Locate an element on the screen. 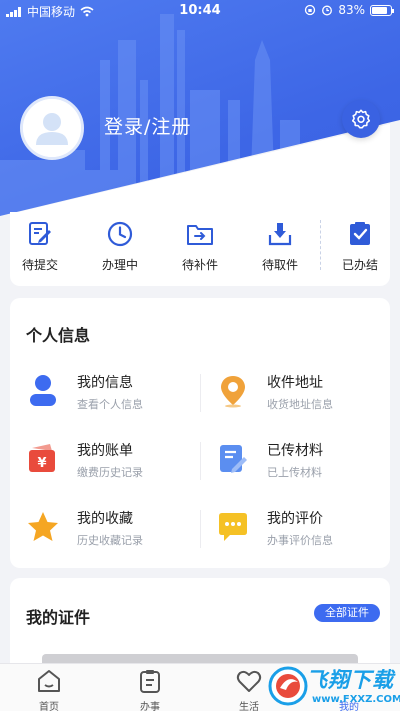 The width and height of the screenshot is (400, 711). shipping-address-item: 收件地址 收货地址信息 is located at coordinates (306, 395).